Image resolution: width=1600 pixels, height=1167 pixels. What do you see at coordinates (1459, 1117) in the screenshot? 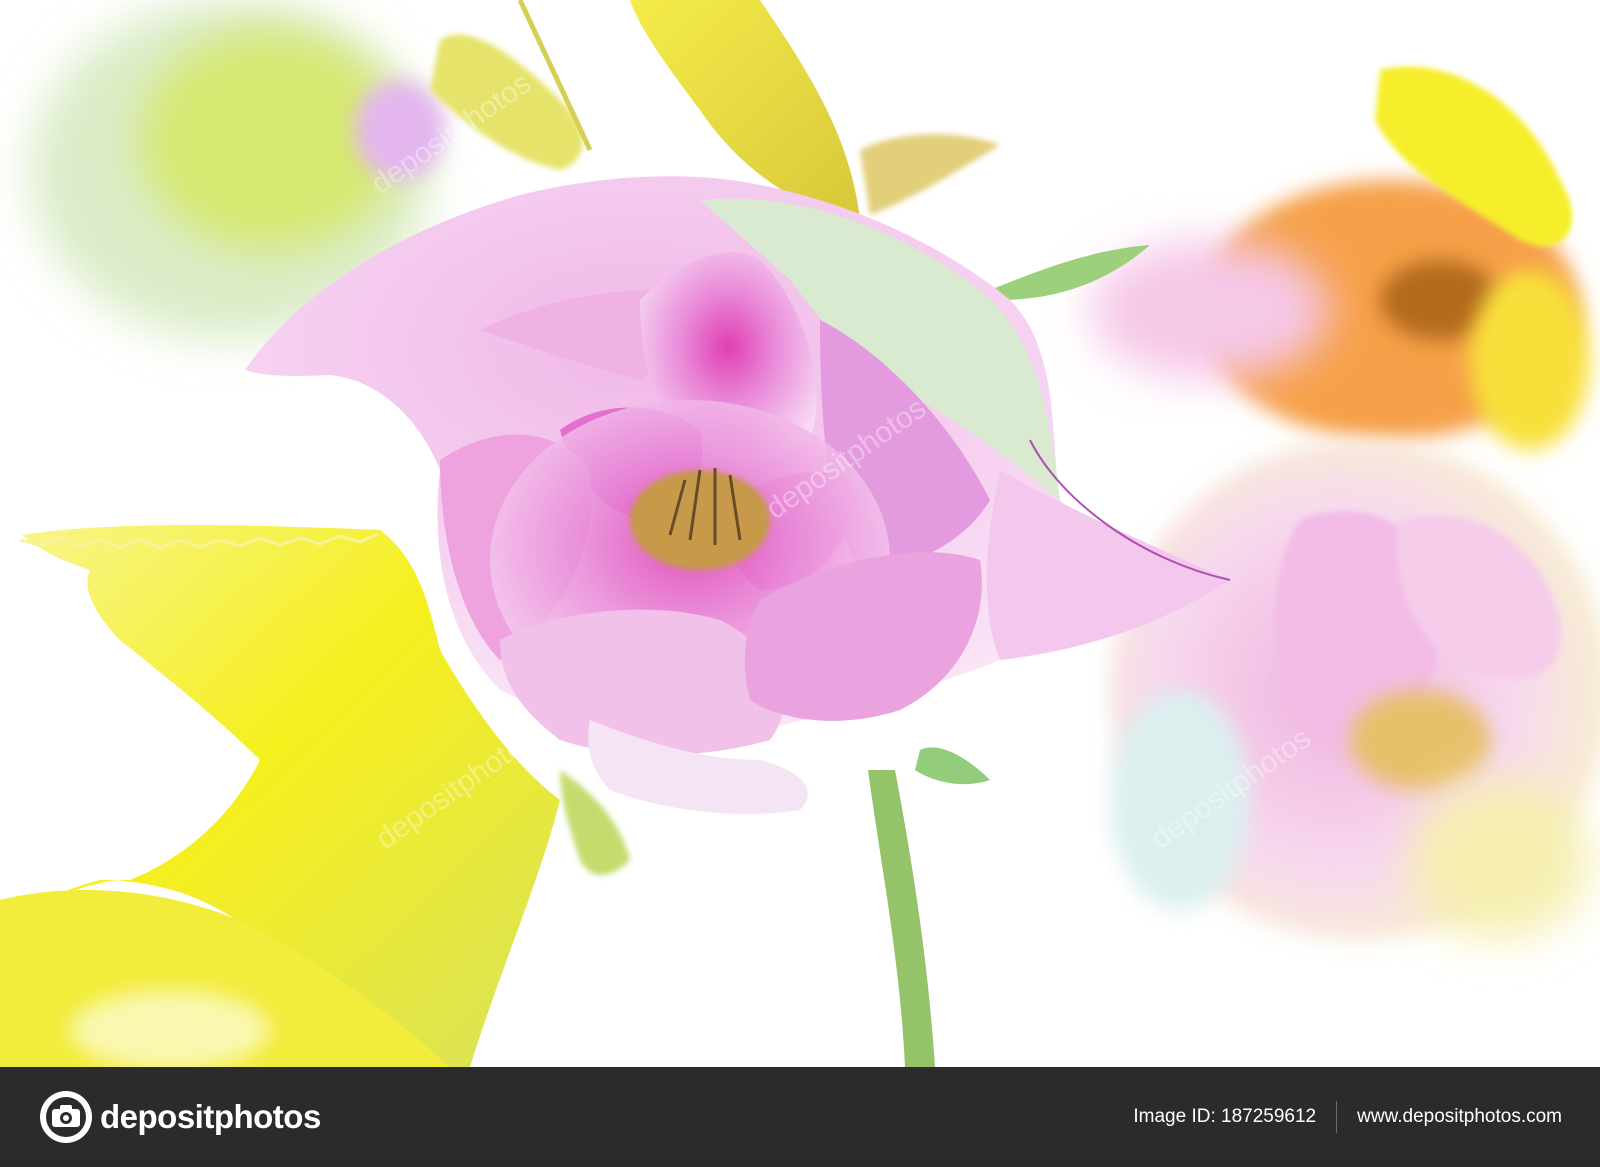
I see `website-link: www.depositphotos.com` at bounding box center [1459, 1117].